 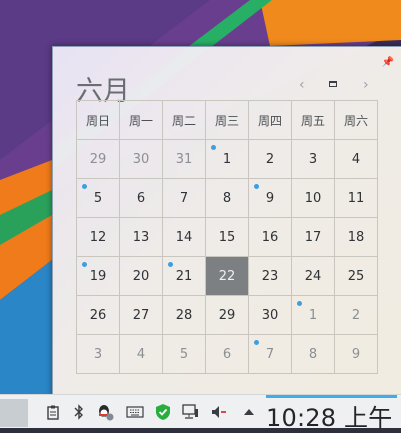 I want to click on day-cell: 19, so click(x=98, y=276).